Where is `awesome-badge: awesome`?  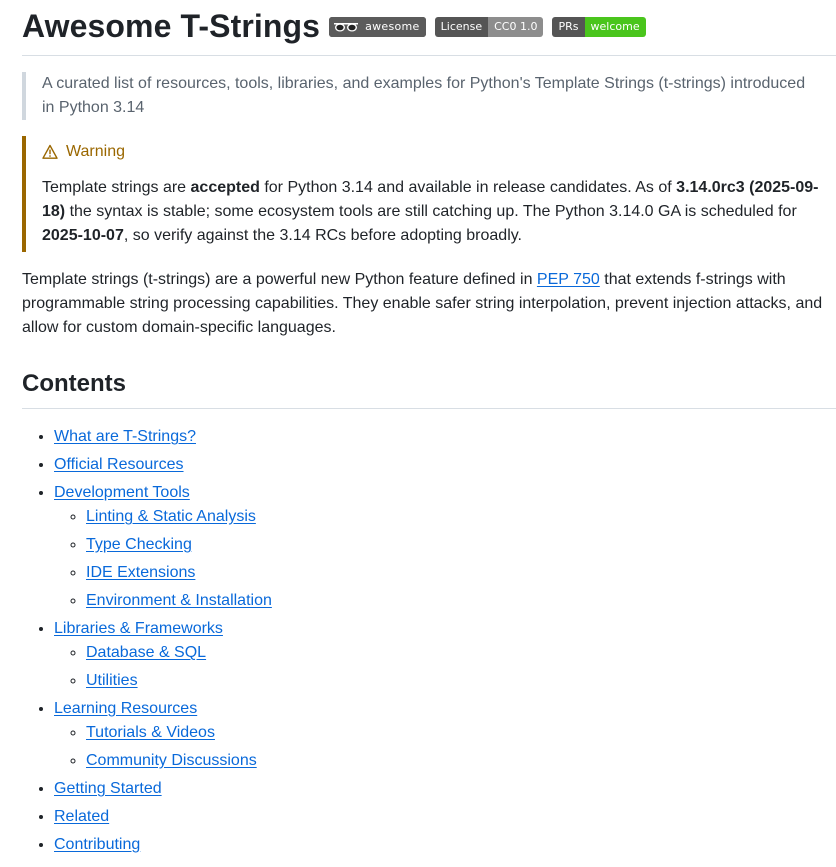
awesome-badge: awesome is located at coordinates (377, 26).